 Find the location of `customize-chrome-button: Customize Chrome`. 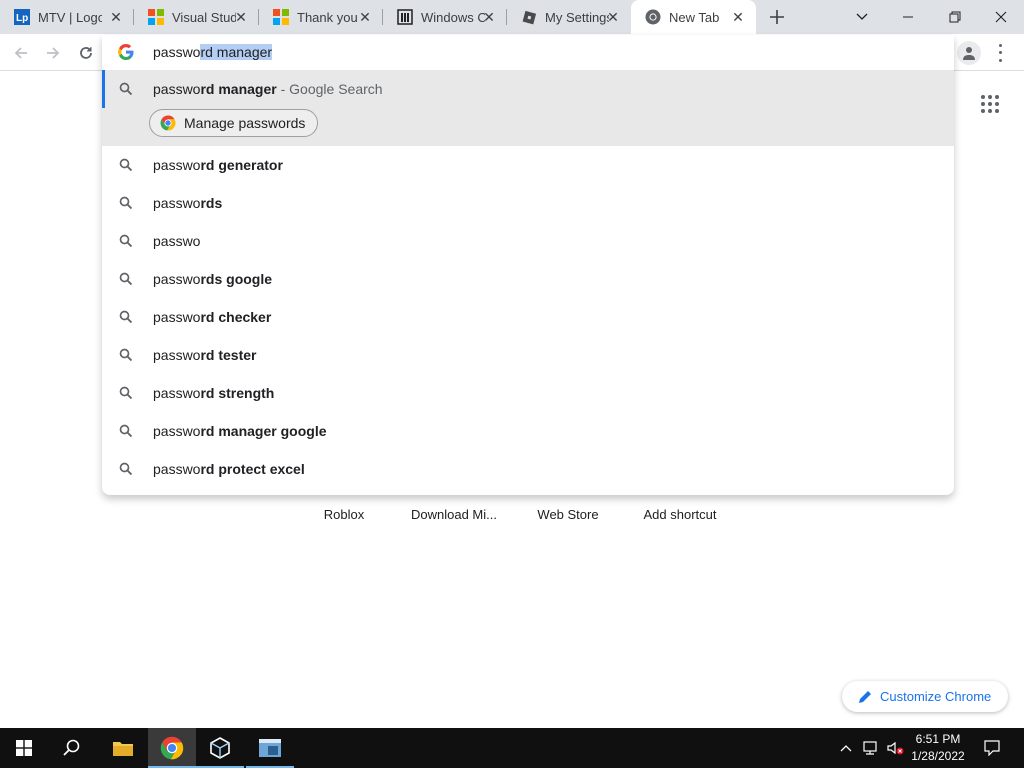

customize-chrome-button: Customize Chrome is located at coordinates (925, 696).